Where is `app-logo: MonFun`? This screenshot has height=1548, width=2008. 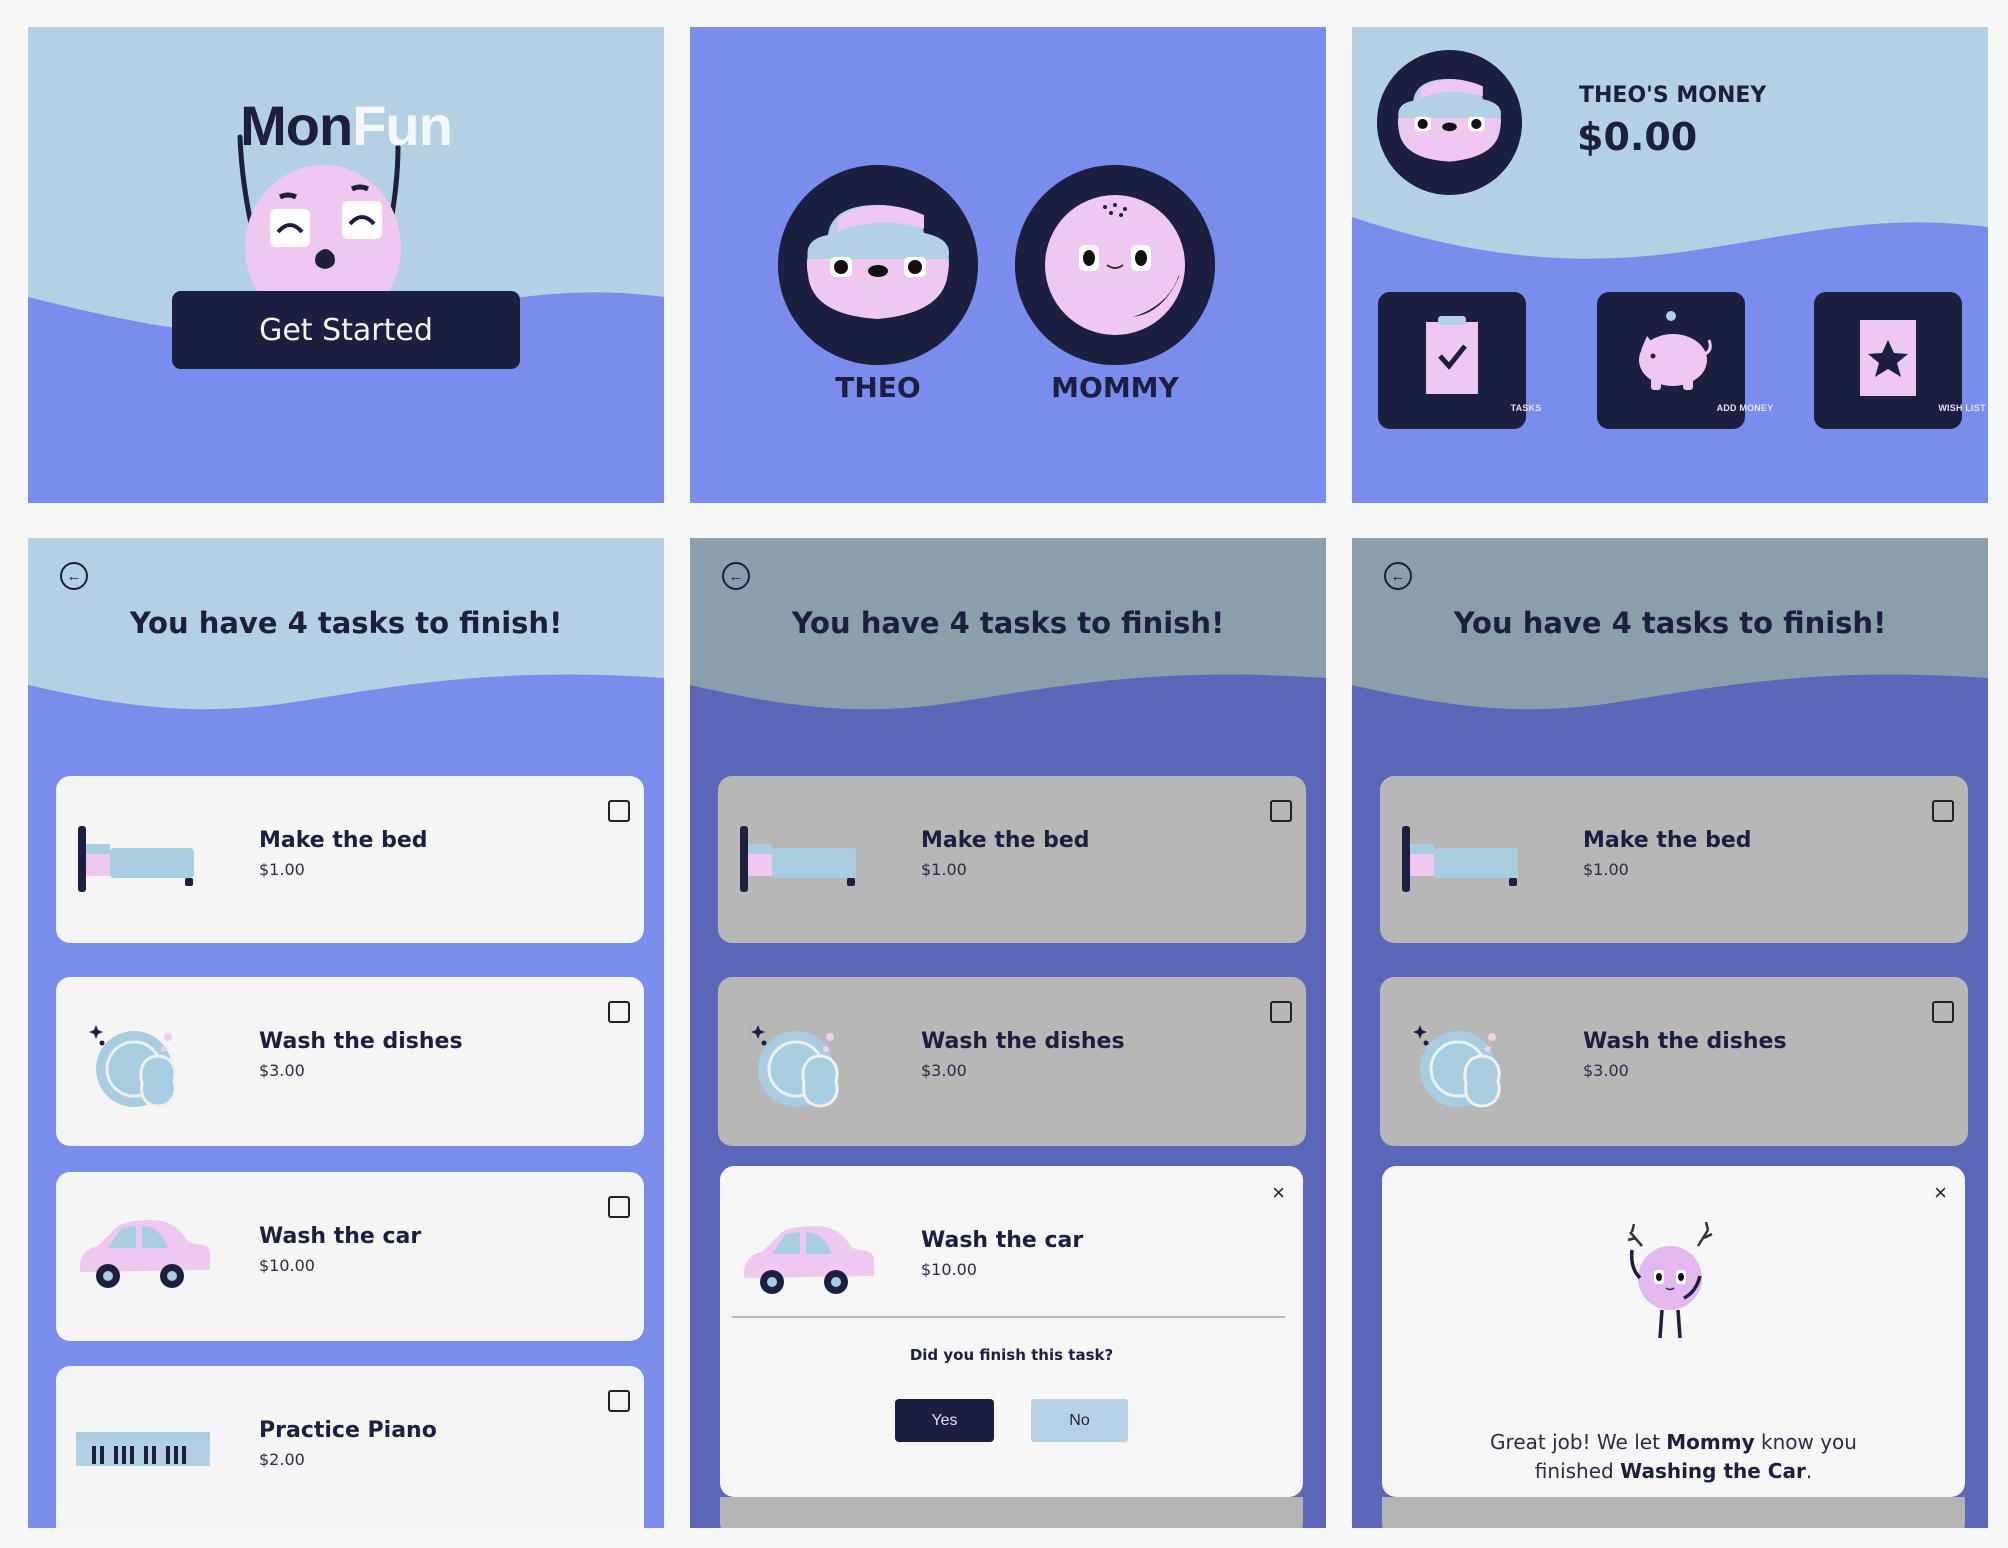 app-logo: MonFun is located at coordinates (346, 125).